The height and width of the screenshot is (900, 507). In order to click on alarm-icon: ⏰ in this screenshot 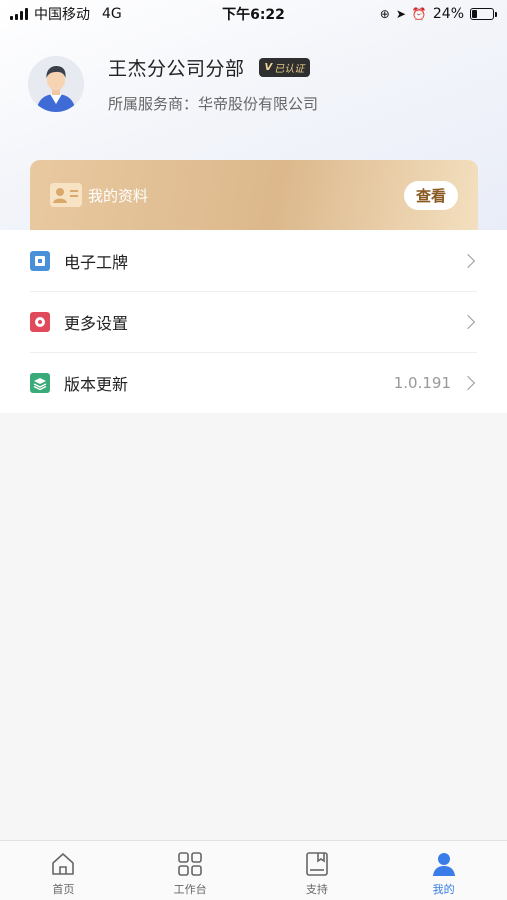, I will do `click(419, 14)`.